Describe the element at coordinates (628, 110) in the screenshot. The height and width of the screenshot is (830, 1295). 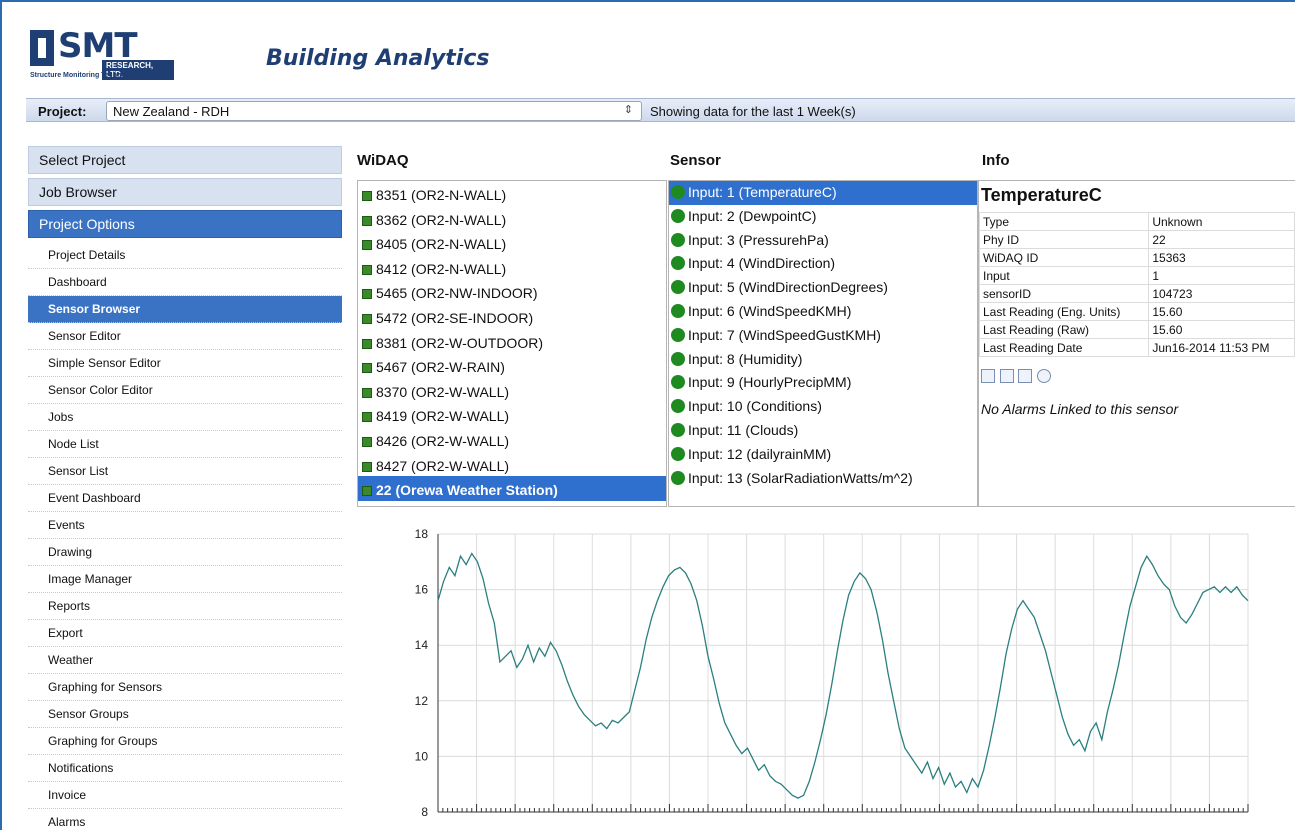
I see `select-arrows-icon: ⇕` at that location.